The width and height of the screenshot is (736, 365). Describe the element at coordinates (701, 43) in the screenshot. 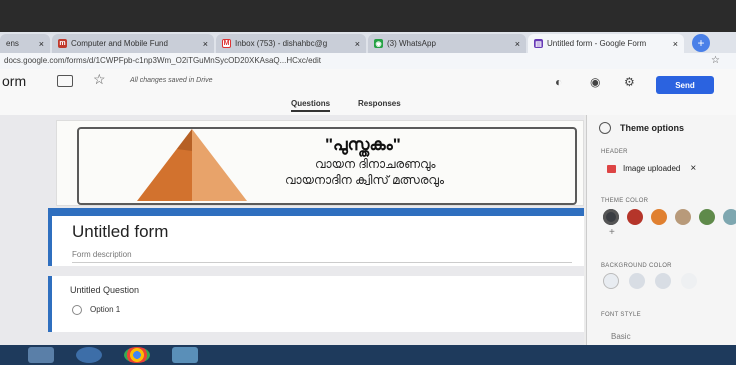

I see `new-tab-button: +` at that location.